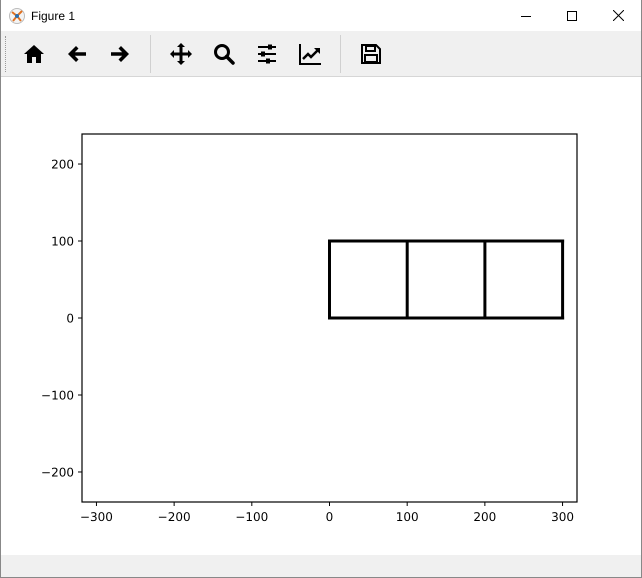 The image size is (642, 578). Describe the element at coordinates (251, 517) in the screenshot. I see `x-tick-label: −100` at that location.